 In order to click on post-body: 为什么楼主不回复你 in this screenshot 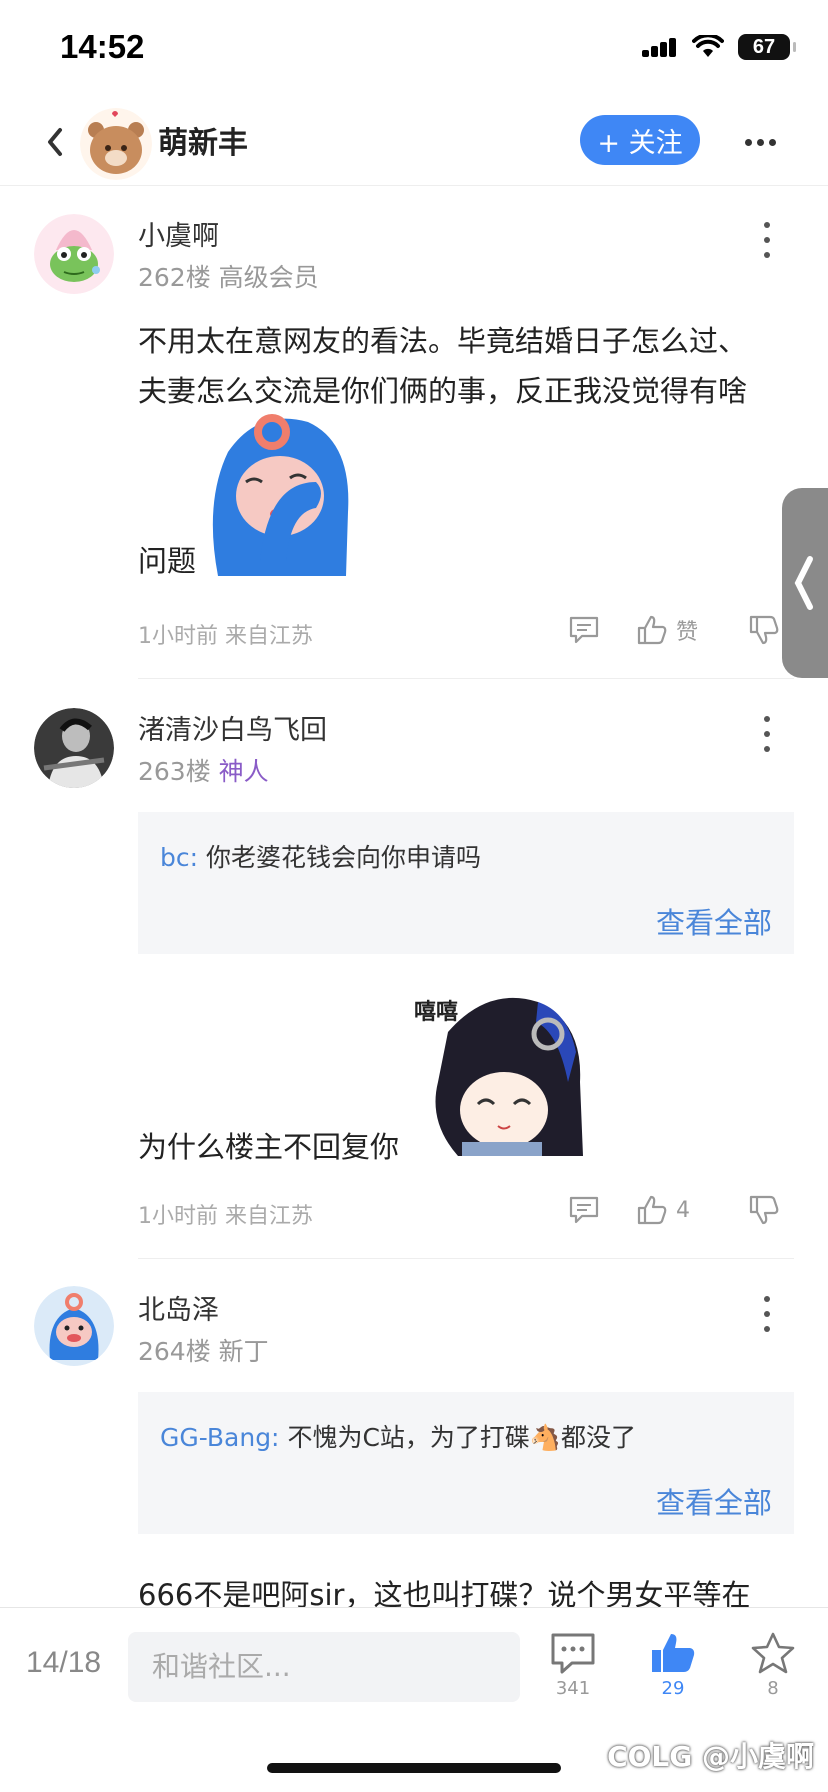, I will do `click(269, 1147)`.